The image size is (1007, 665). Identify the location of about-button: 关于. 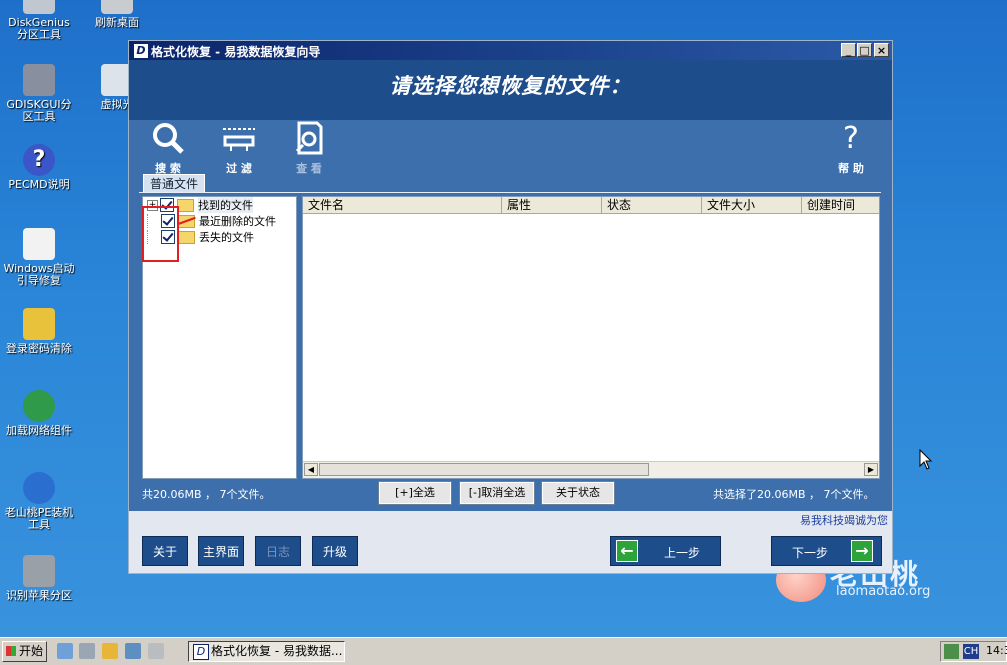
(165, 551).